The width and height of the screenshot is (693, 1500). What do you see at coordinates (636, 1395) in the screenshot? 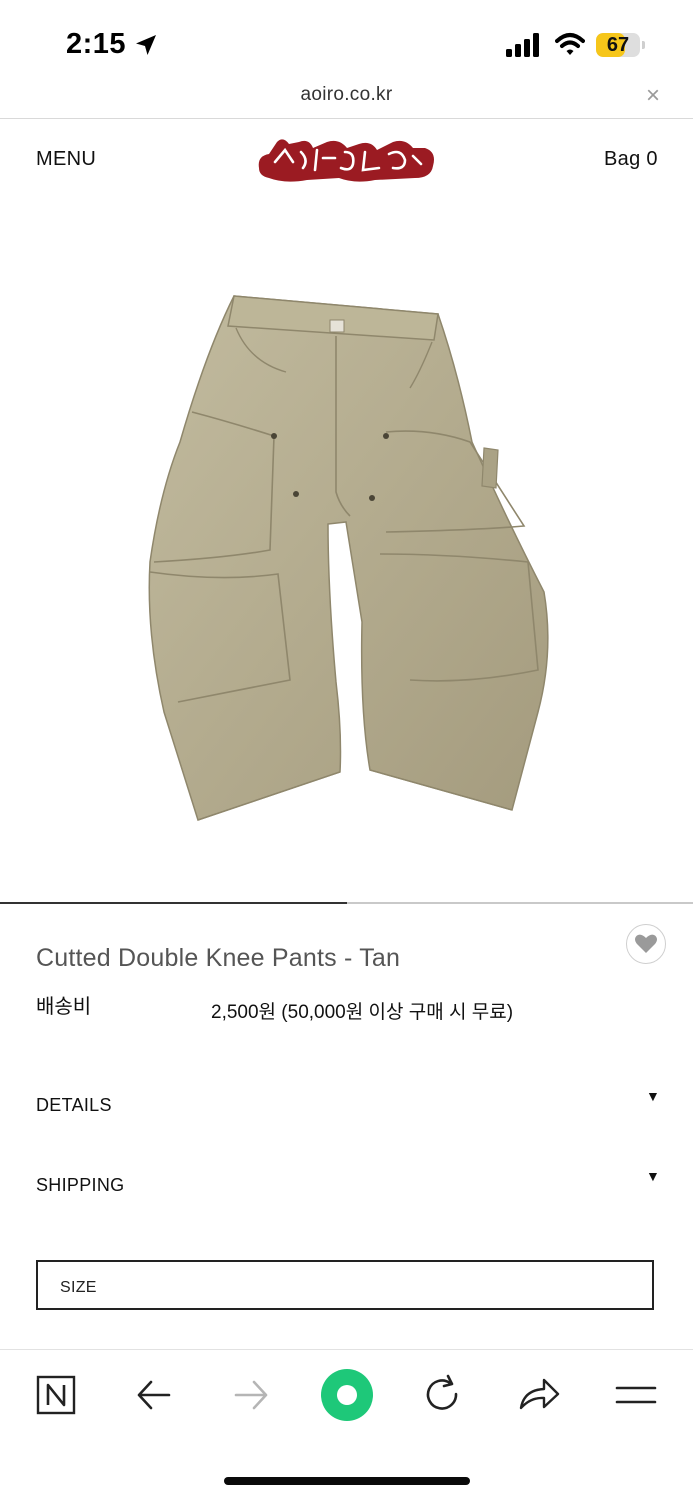
I see `menu-icon` at bounding box center [636, 1395].